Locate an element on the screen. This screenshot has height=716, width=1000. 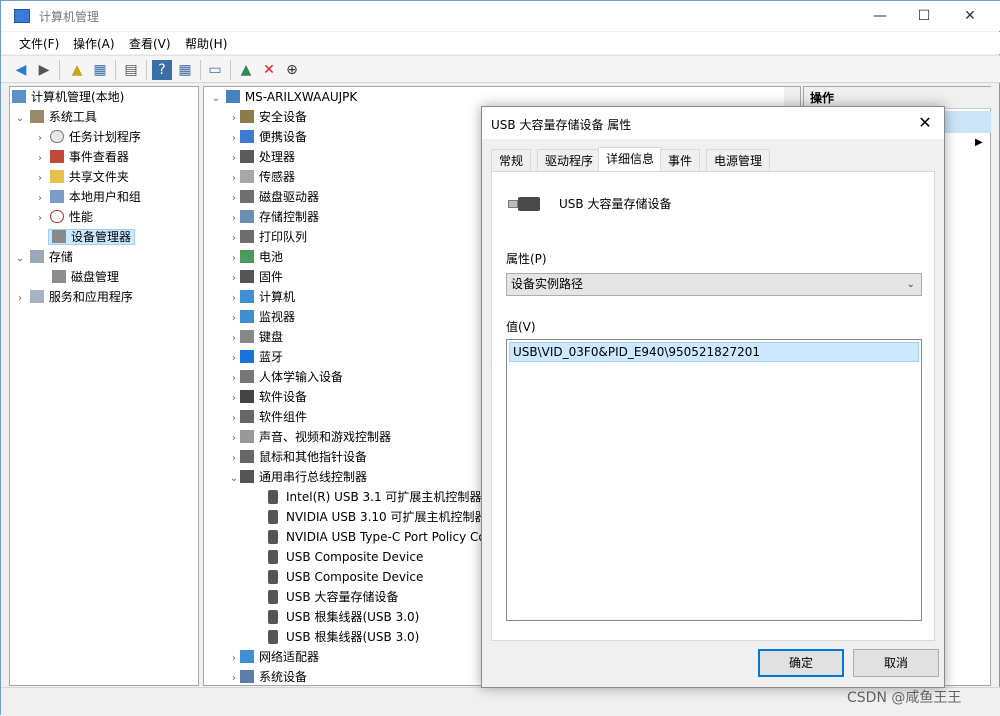
tree-item-local-users: › 本地用户和组 is located at coordinates (87, 197).